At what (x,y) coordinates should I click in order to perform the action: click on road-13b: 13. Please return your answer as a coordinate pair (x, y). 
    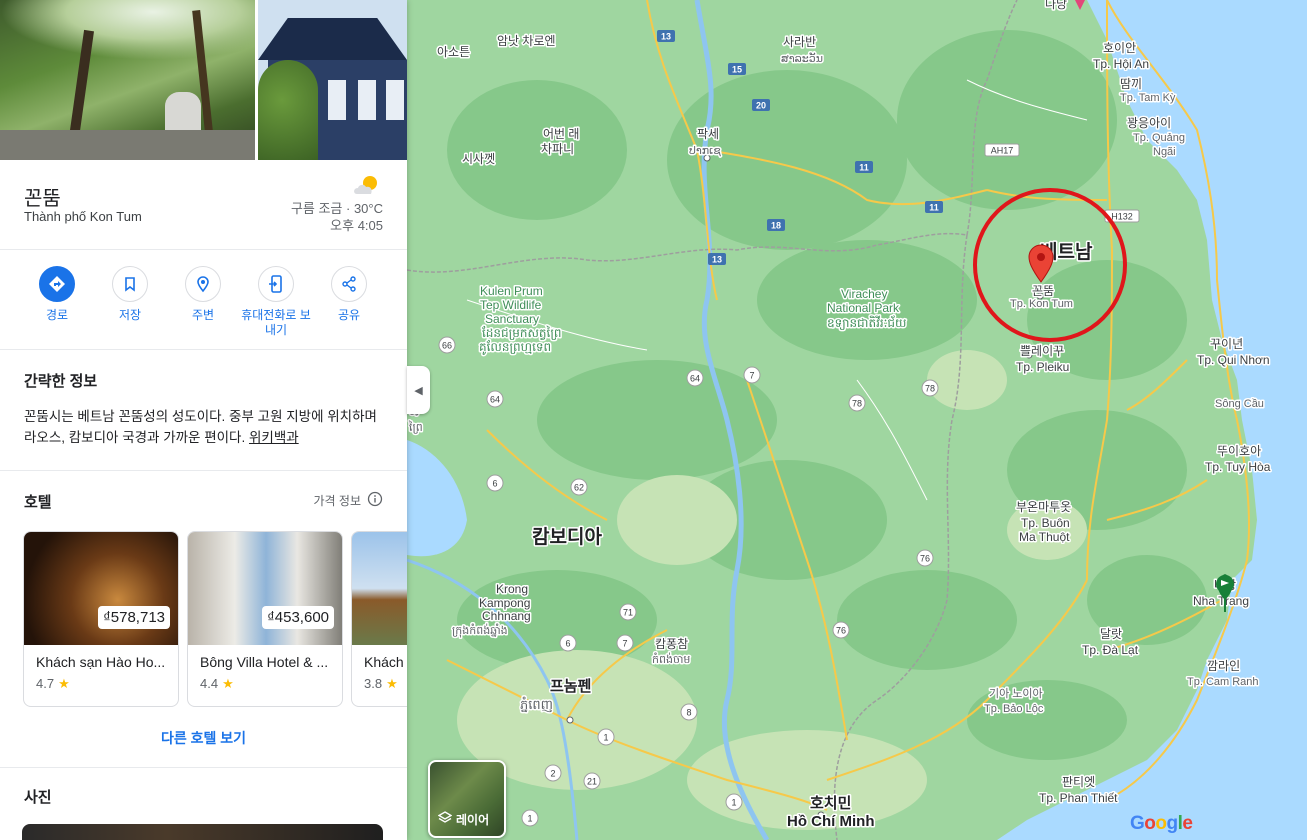
    Looking at the image, I should click on (717, 260).